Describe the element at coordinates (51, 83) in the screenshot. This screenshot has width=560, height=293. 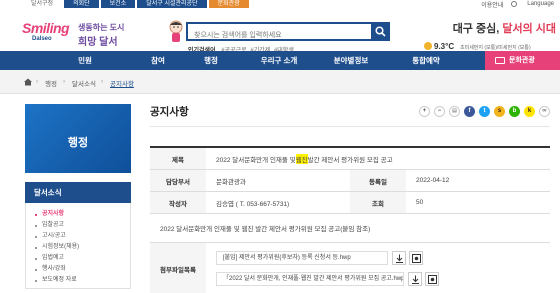
I see `breadcrumb-item: 행정` at that location.